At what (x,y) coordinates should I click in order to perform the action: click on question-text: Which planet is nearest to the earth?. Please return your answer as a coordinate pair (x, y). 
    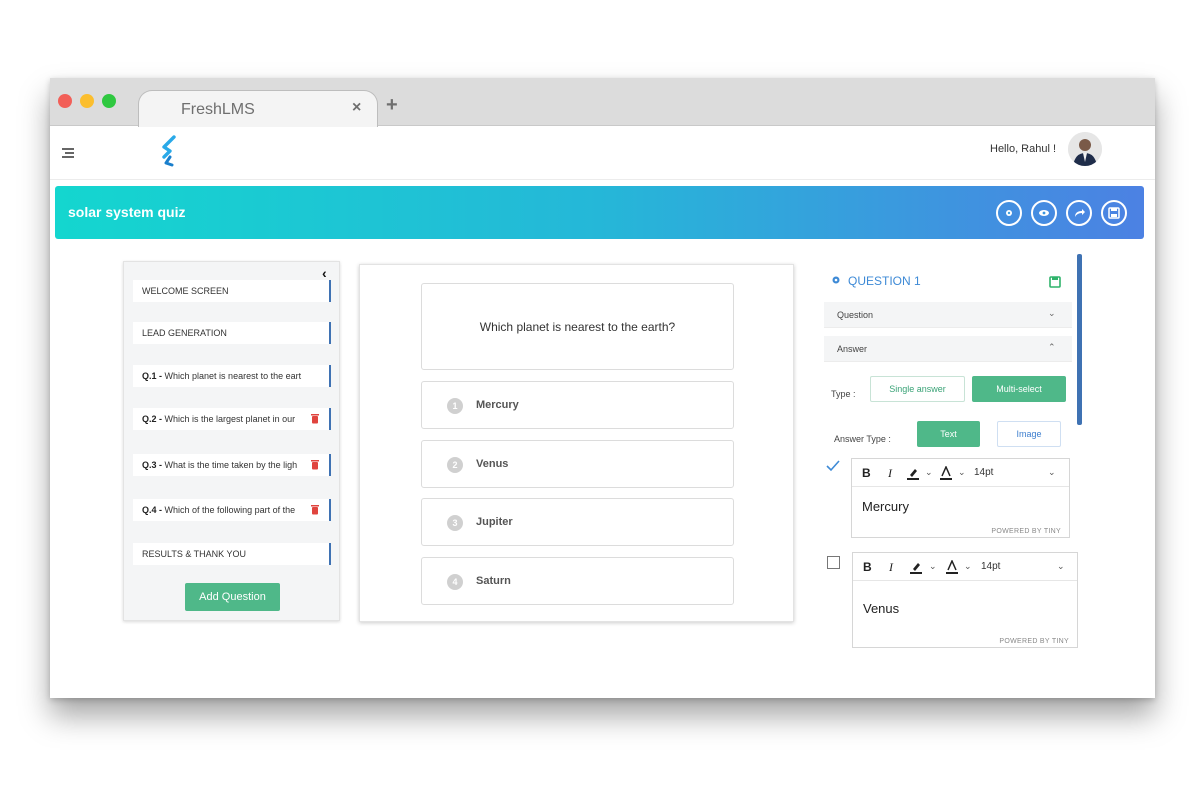
    Looking at the image, I should click on (577, 327).